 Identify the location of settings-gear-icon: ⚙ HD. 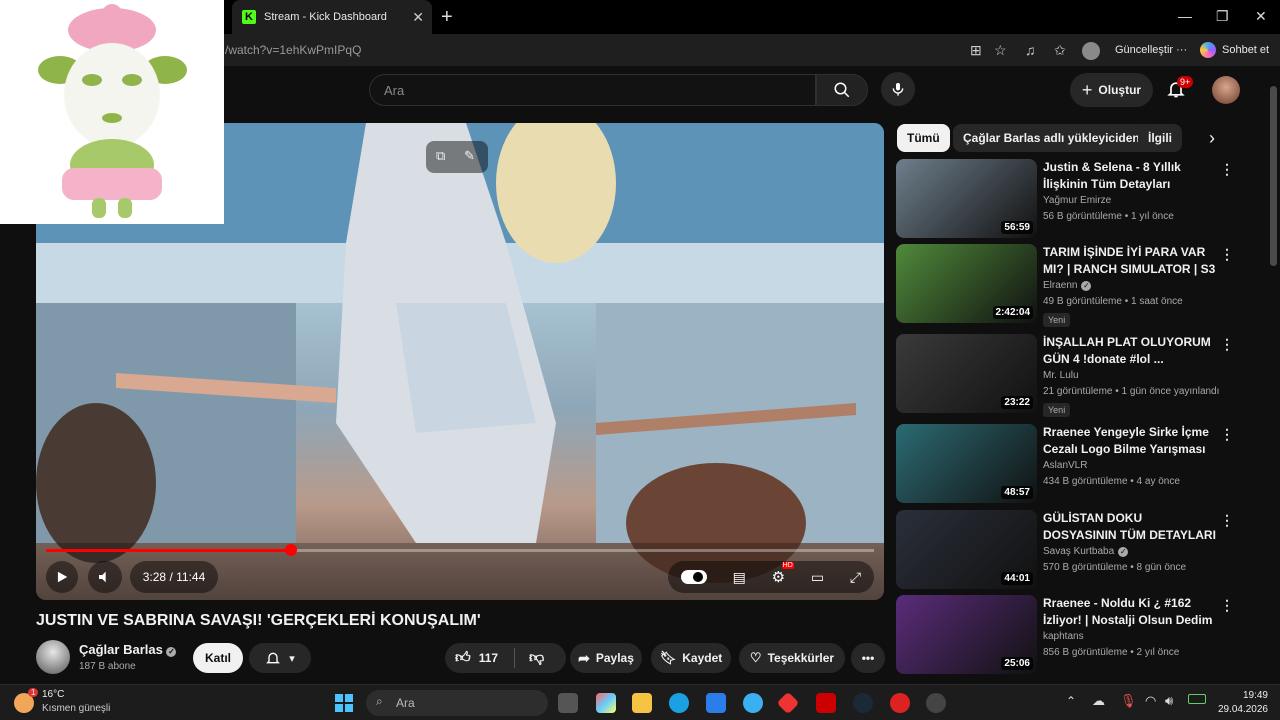
(783, 574).